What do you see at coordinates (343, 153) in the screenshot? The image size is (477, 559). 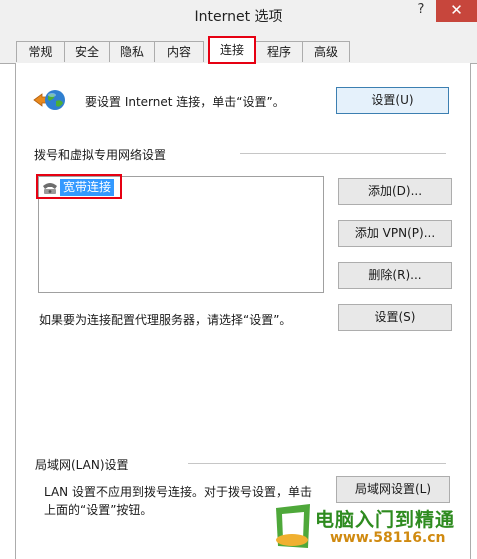 I see `section-divider` at bounding box center [343, 153].